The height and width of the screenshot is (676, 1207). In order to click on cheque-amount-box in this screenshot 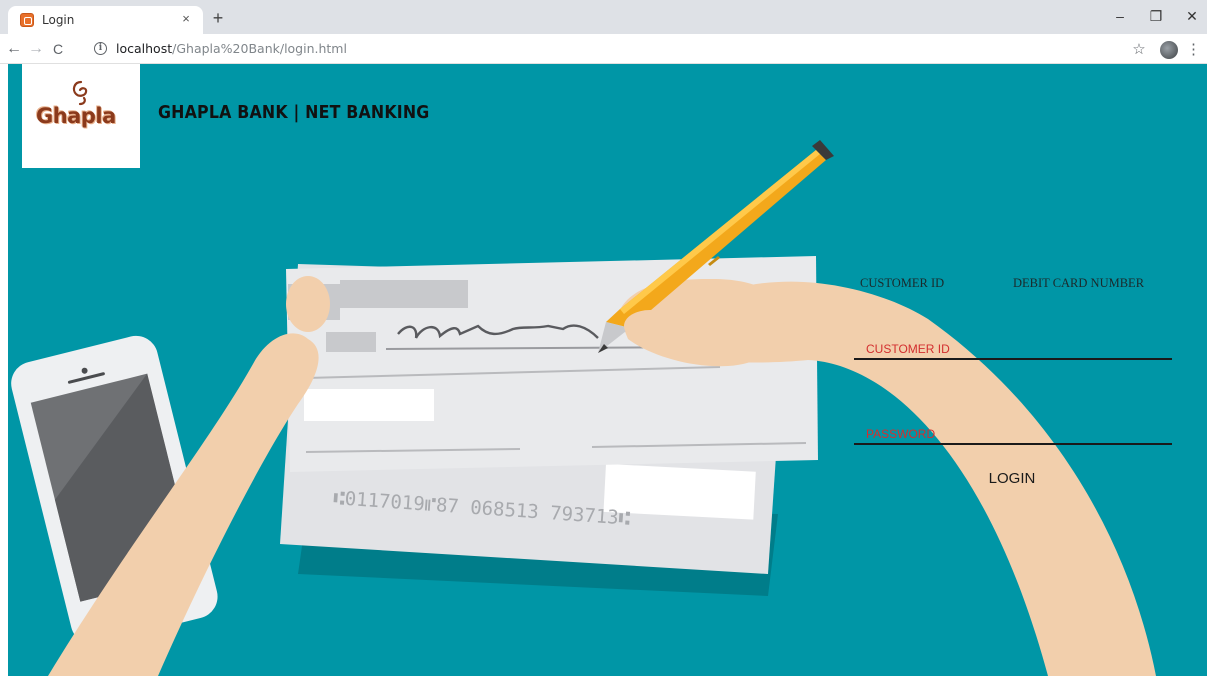, I will do `click(369, 405)`.